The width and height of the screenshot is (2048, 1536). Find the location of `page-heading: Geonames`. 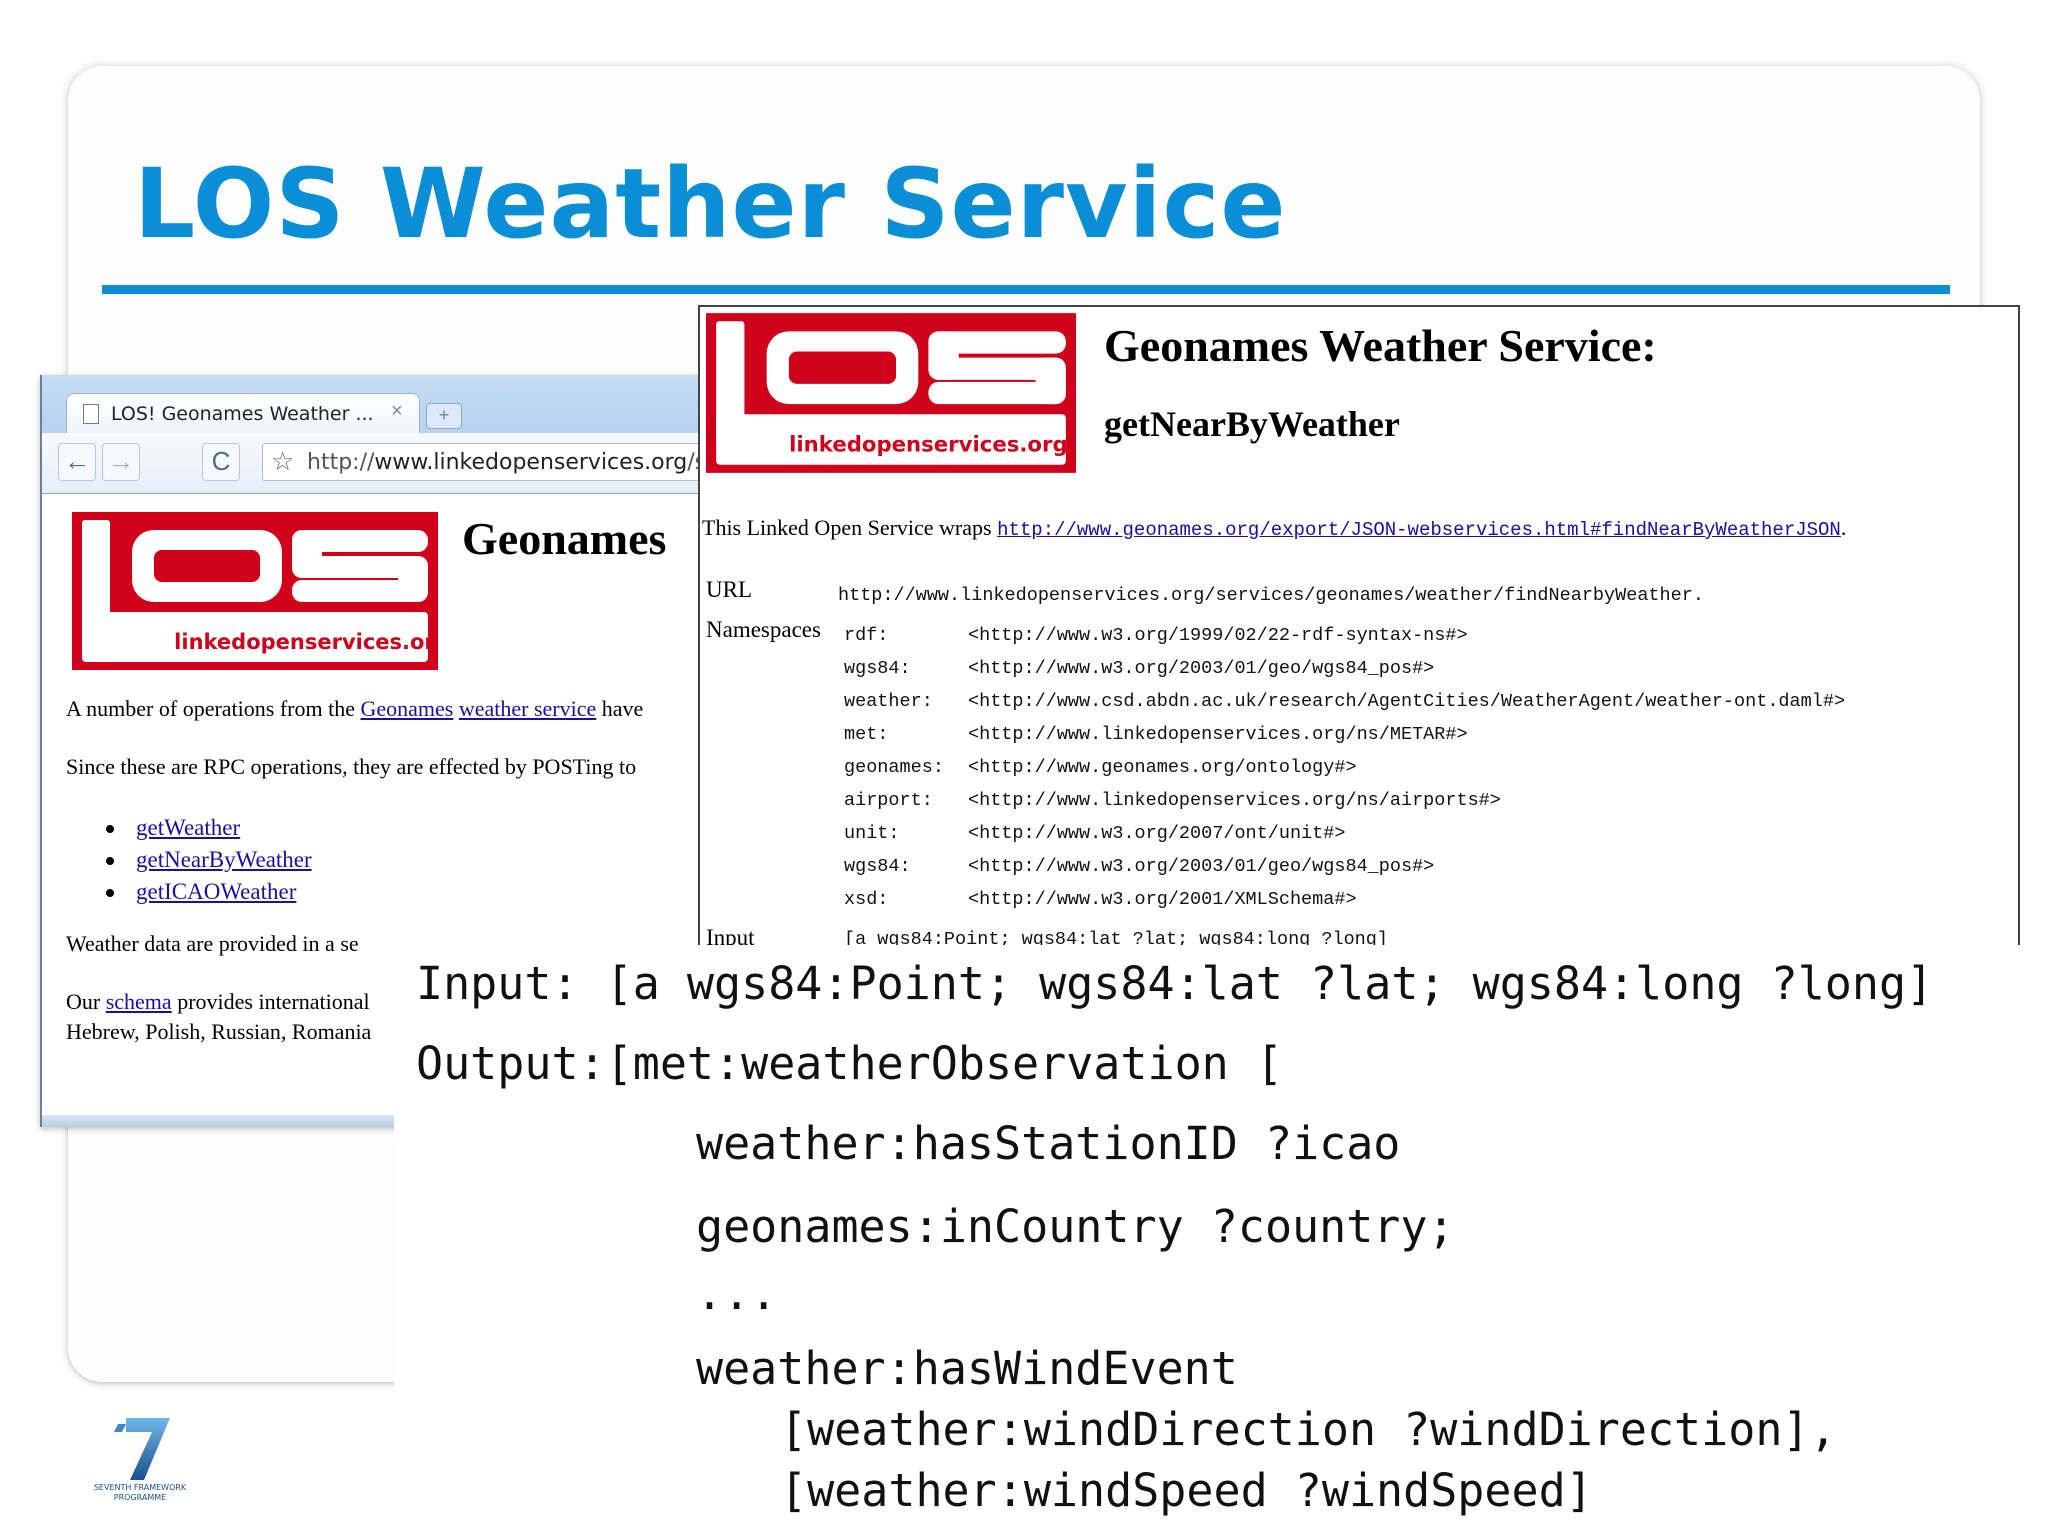

page-heading: Geonames is located at coordinates (564, 538).